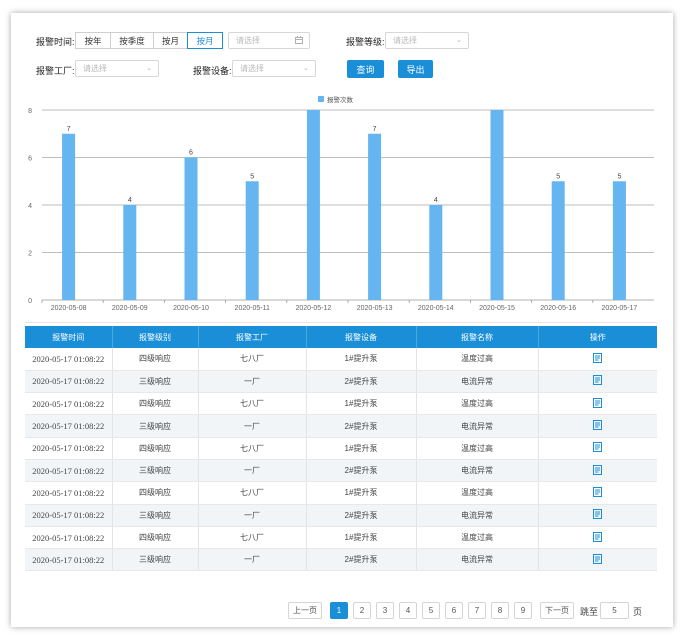 This screenshot has height=637, width=686. Describe the element at coordinates (305, 610) in the screenshot. I see `prev-page-button: 上一页` at that location.